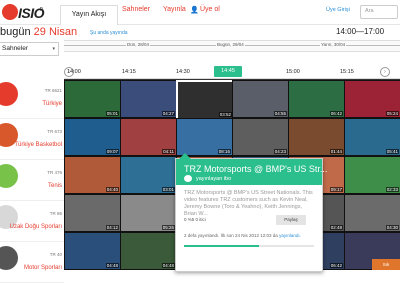 Image resolution: width=400 pixels, height=283 pixels. Describe the element at coordinates (148, 213) in the screenshot. I see `video-thumbnail: 05:26` at that location.